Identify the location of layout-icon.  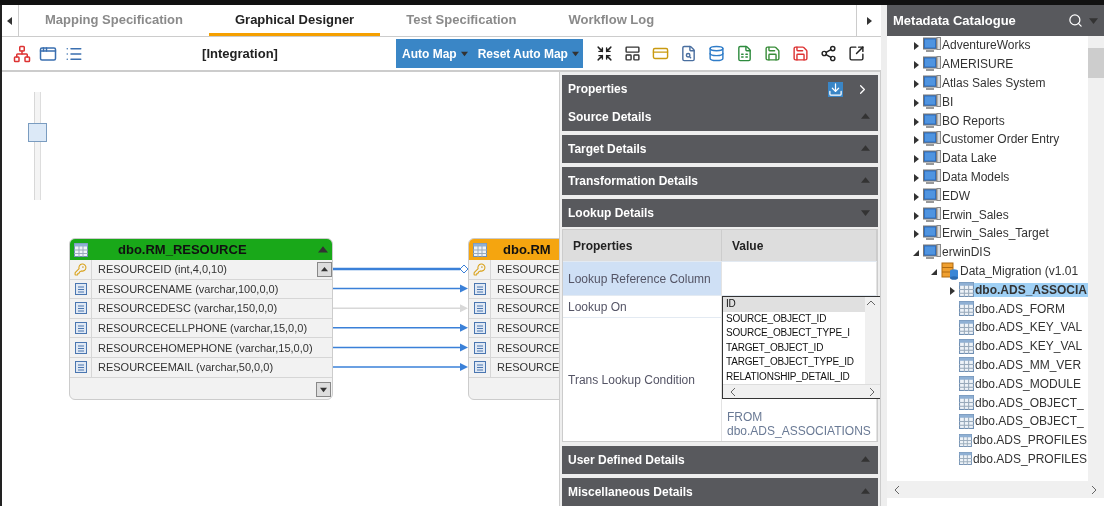
(632, 53).